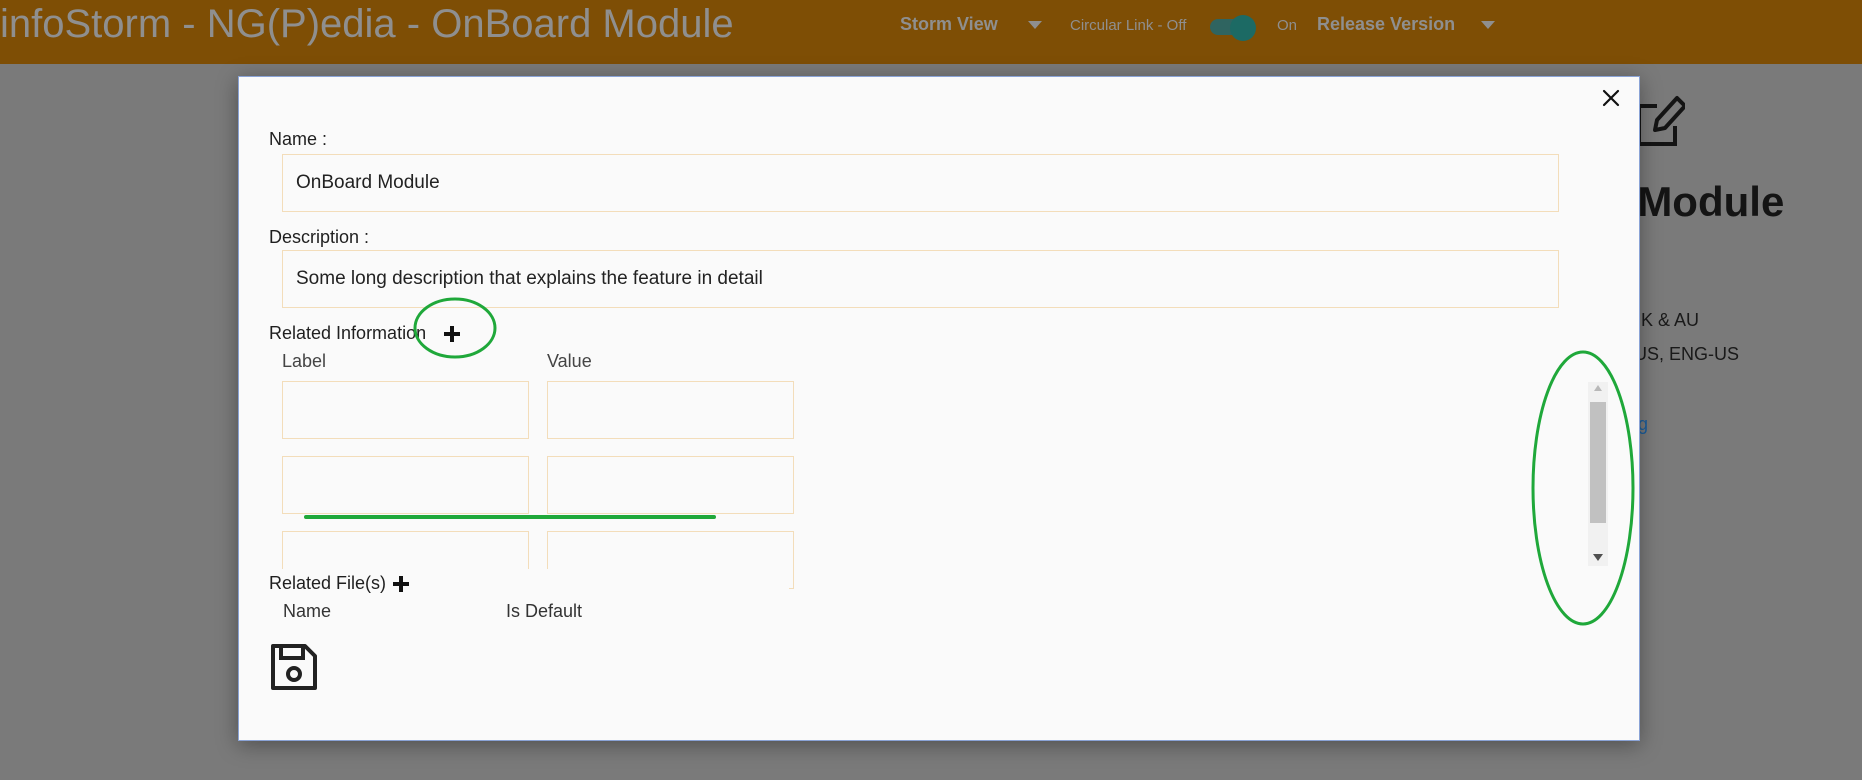 This screenshot has height=780, width=1862. Describe the element at coordinates (1035, 25) in the screenshot. I see `storm-view-chevron-down-icon` at that location.